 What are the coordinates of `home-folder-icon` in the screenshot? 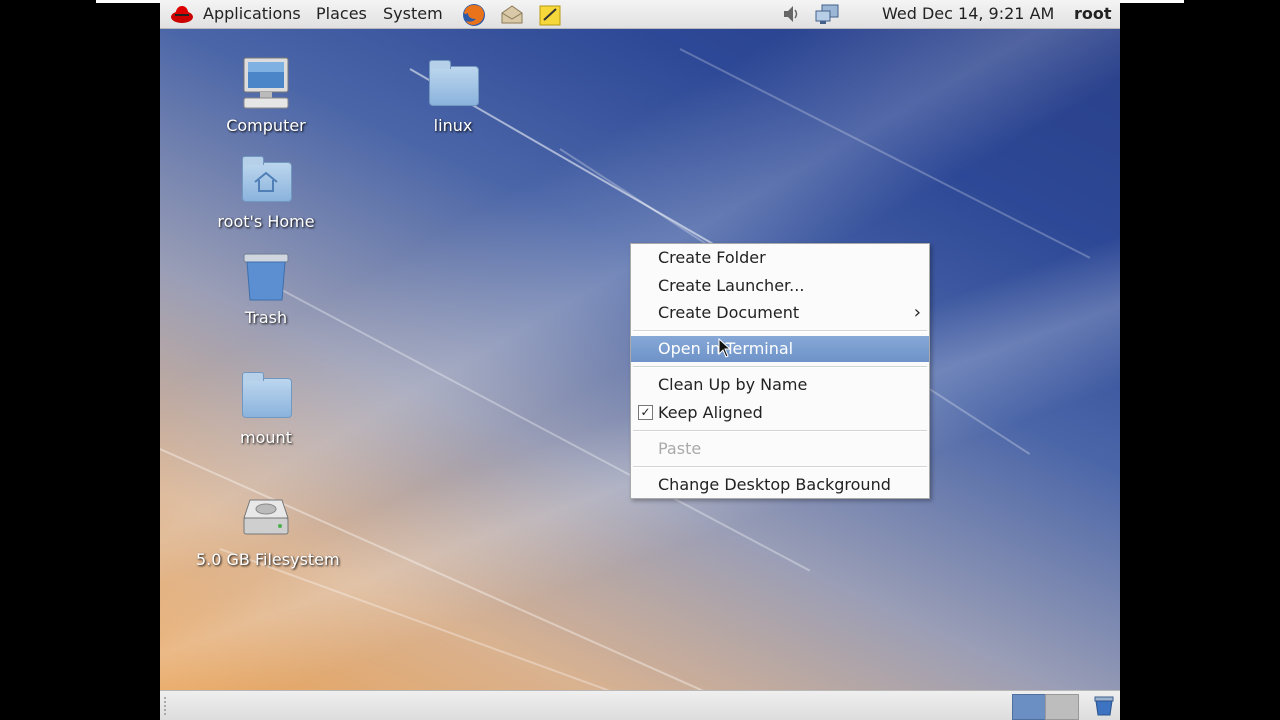 It's located at (266, 180).